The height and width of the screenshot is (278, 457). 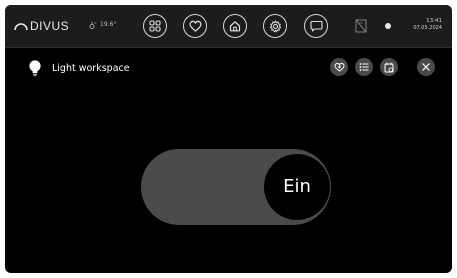 What do you see at coordinates (361, 26) in the screenshot?
I see `network-disconnected-icon` at bounding box center [361, 26].